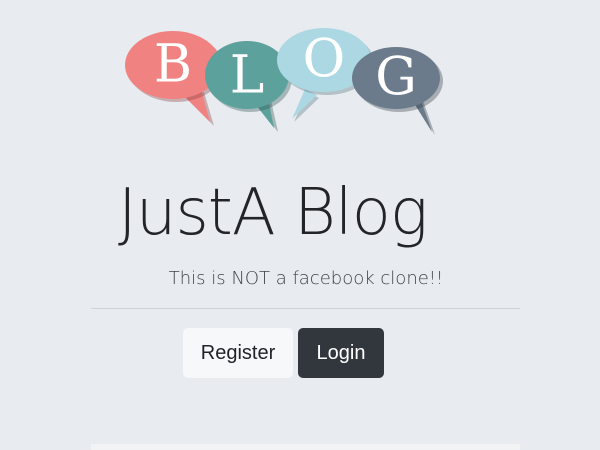 The image size is (600, 450). I want to click on logo-letter-o: O, so click(324, 60).